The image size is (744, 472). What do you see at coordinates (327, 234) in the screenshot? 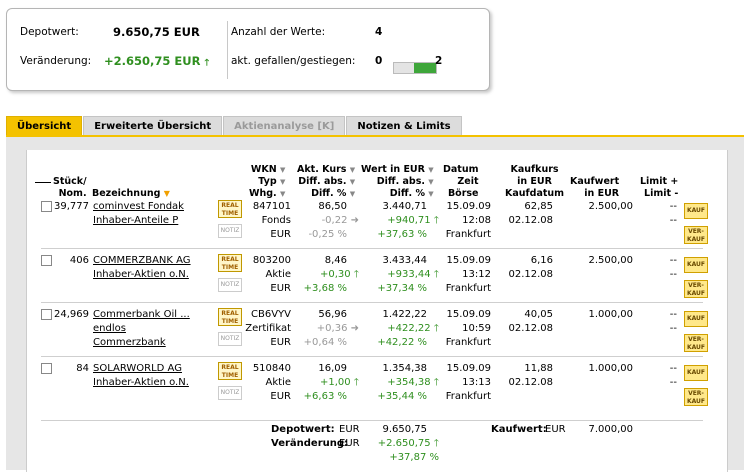
I see `row-kurs-pct: -0,25 %` at bounding box center [327, 234].